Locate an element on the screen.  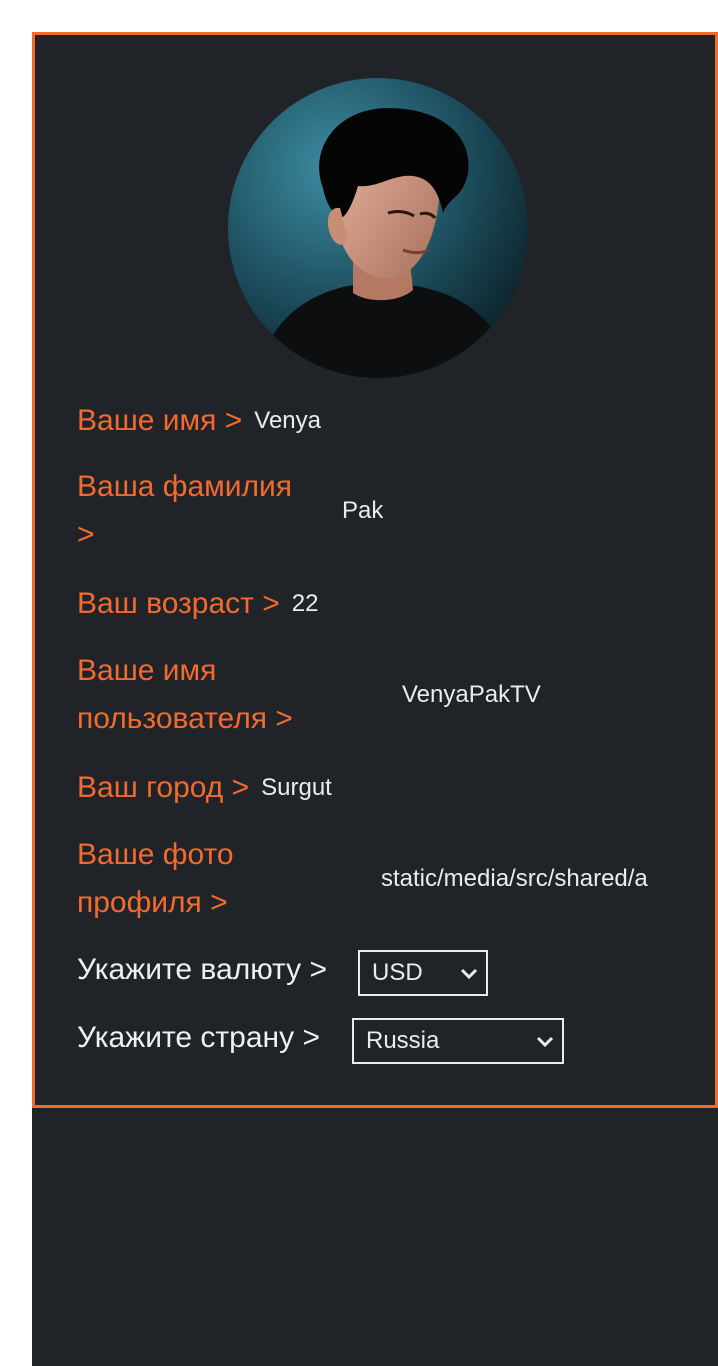
surname-label-line2: > is located at coordinates (86, 534).